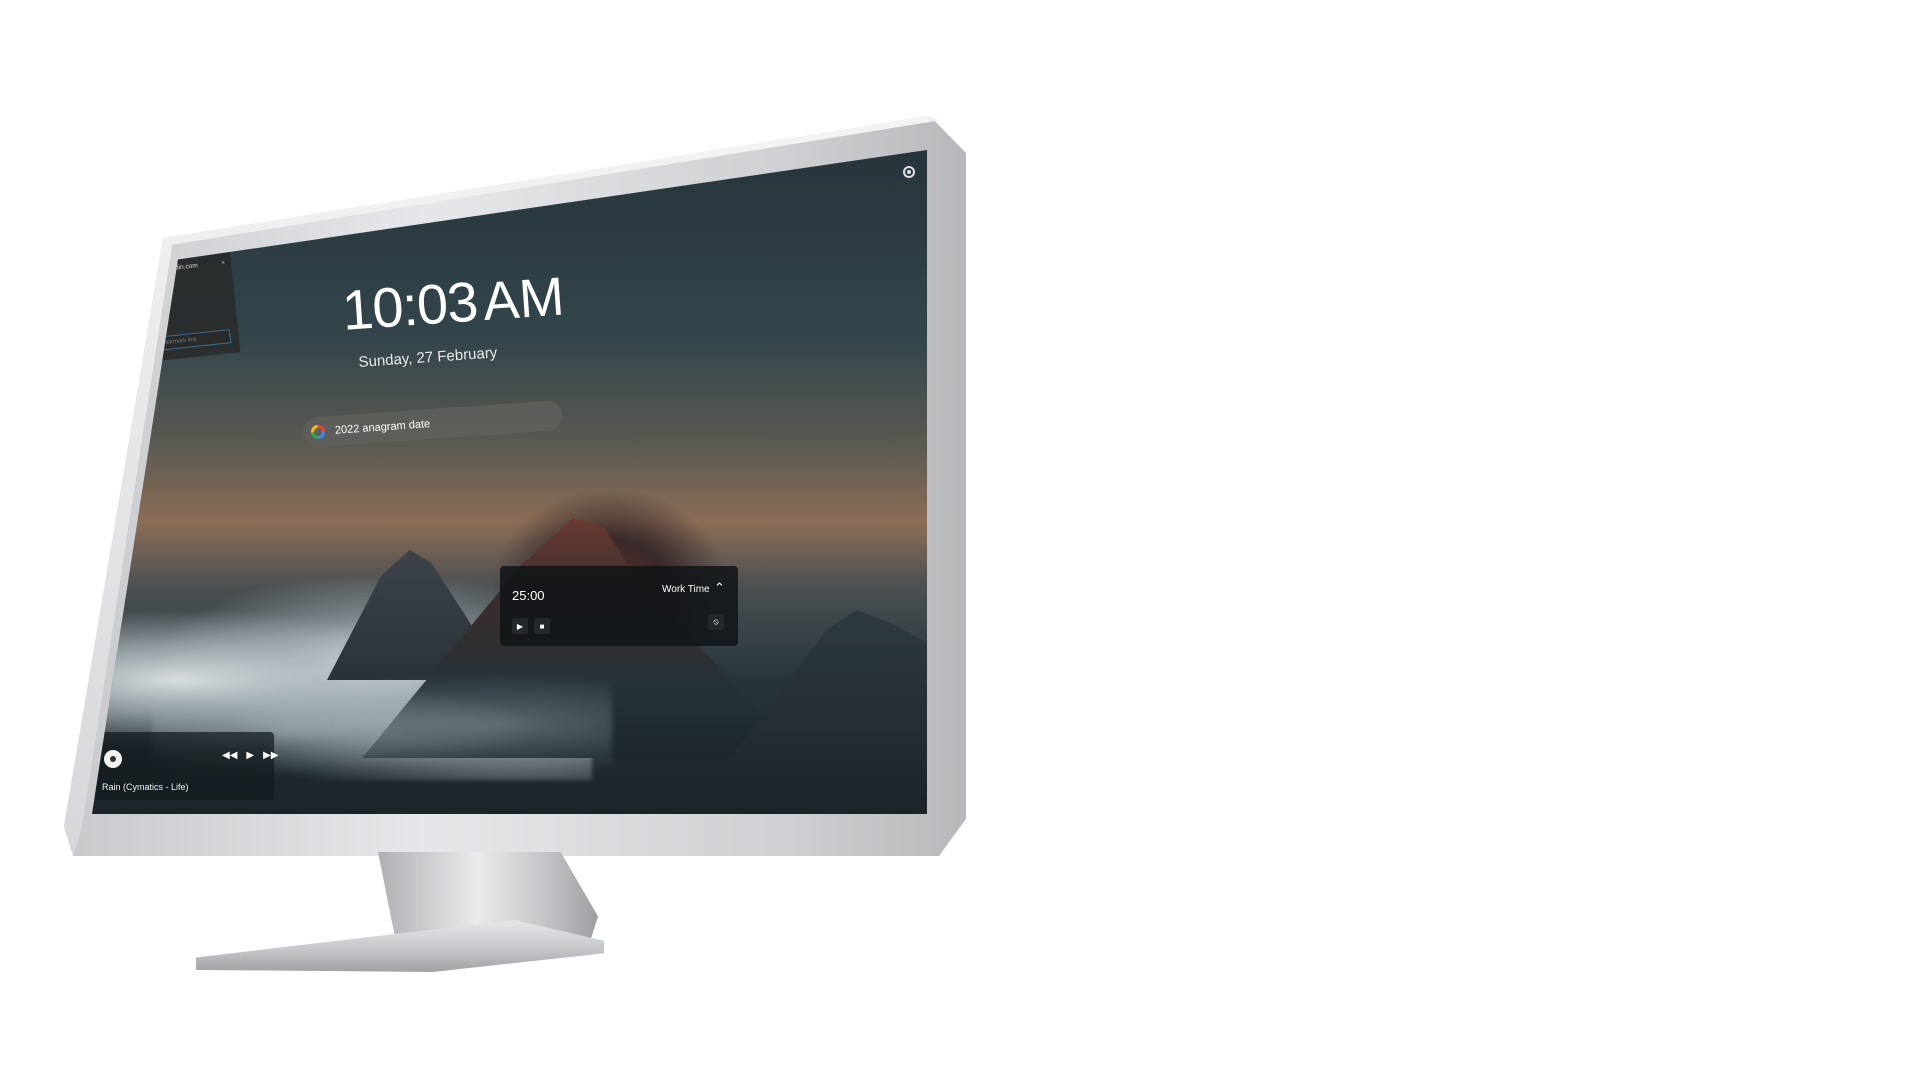 This screenshot has height=1080, width=1920. Describe the element at coordinates (524, 299) in the screenshot. I see `clock-ampm: AM` at that location.